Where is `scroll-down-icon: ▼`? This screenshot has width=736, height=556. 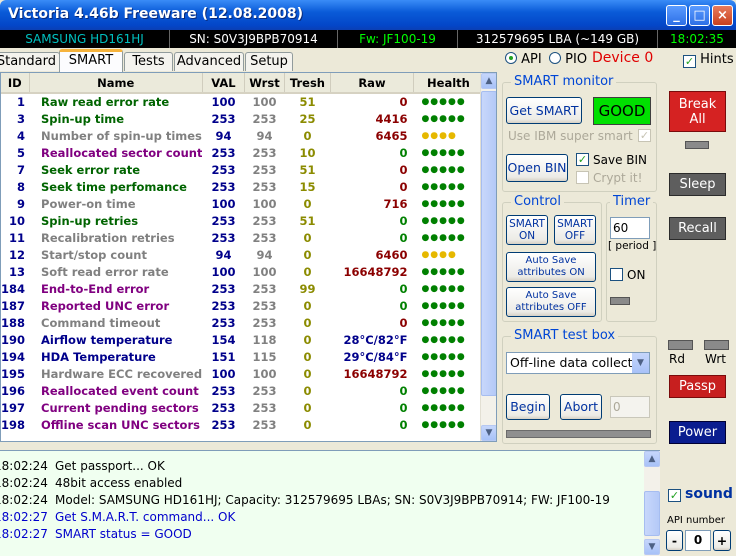 scroll-down-icon: ▼ is located at coordinates (488, 433).